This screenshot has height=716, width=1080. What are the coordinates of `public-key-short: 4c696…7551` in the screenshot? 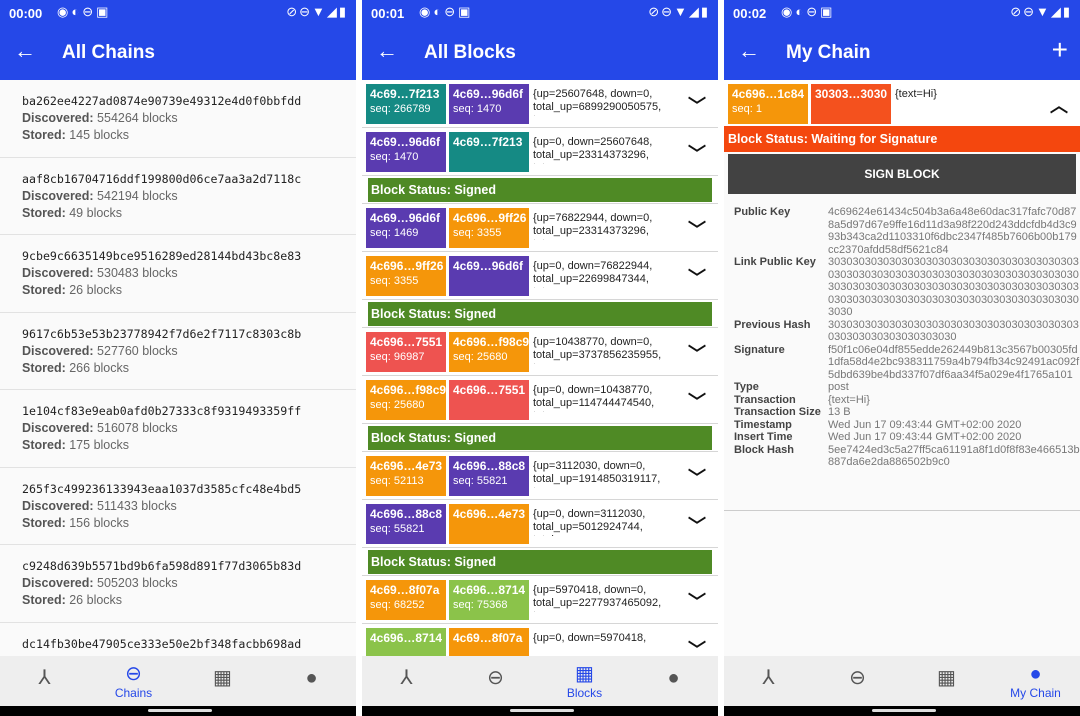 It's located at (406, 342).